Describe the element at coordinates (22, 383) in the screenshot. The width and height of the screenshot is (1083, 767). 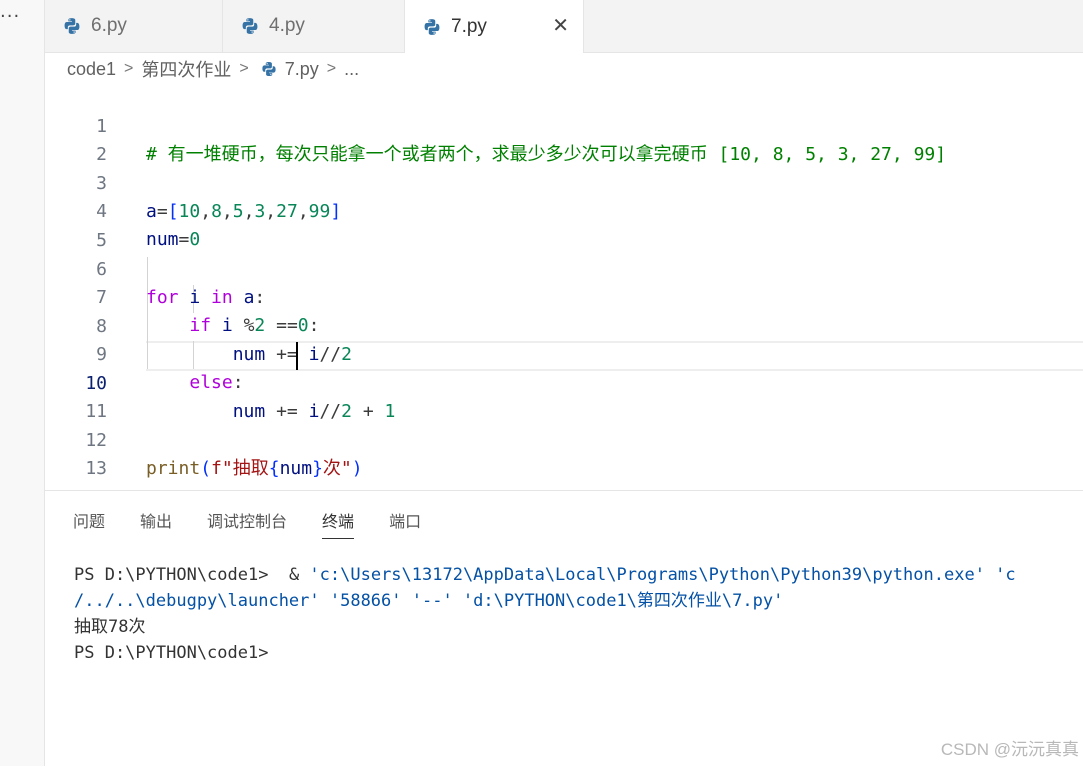
I see `activity-gutter: ···` at that location.